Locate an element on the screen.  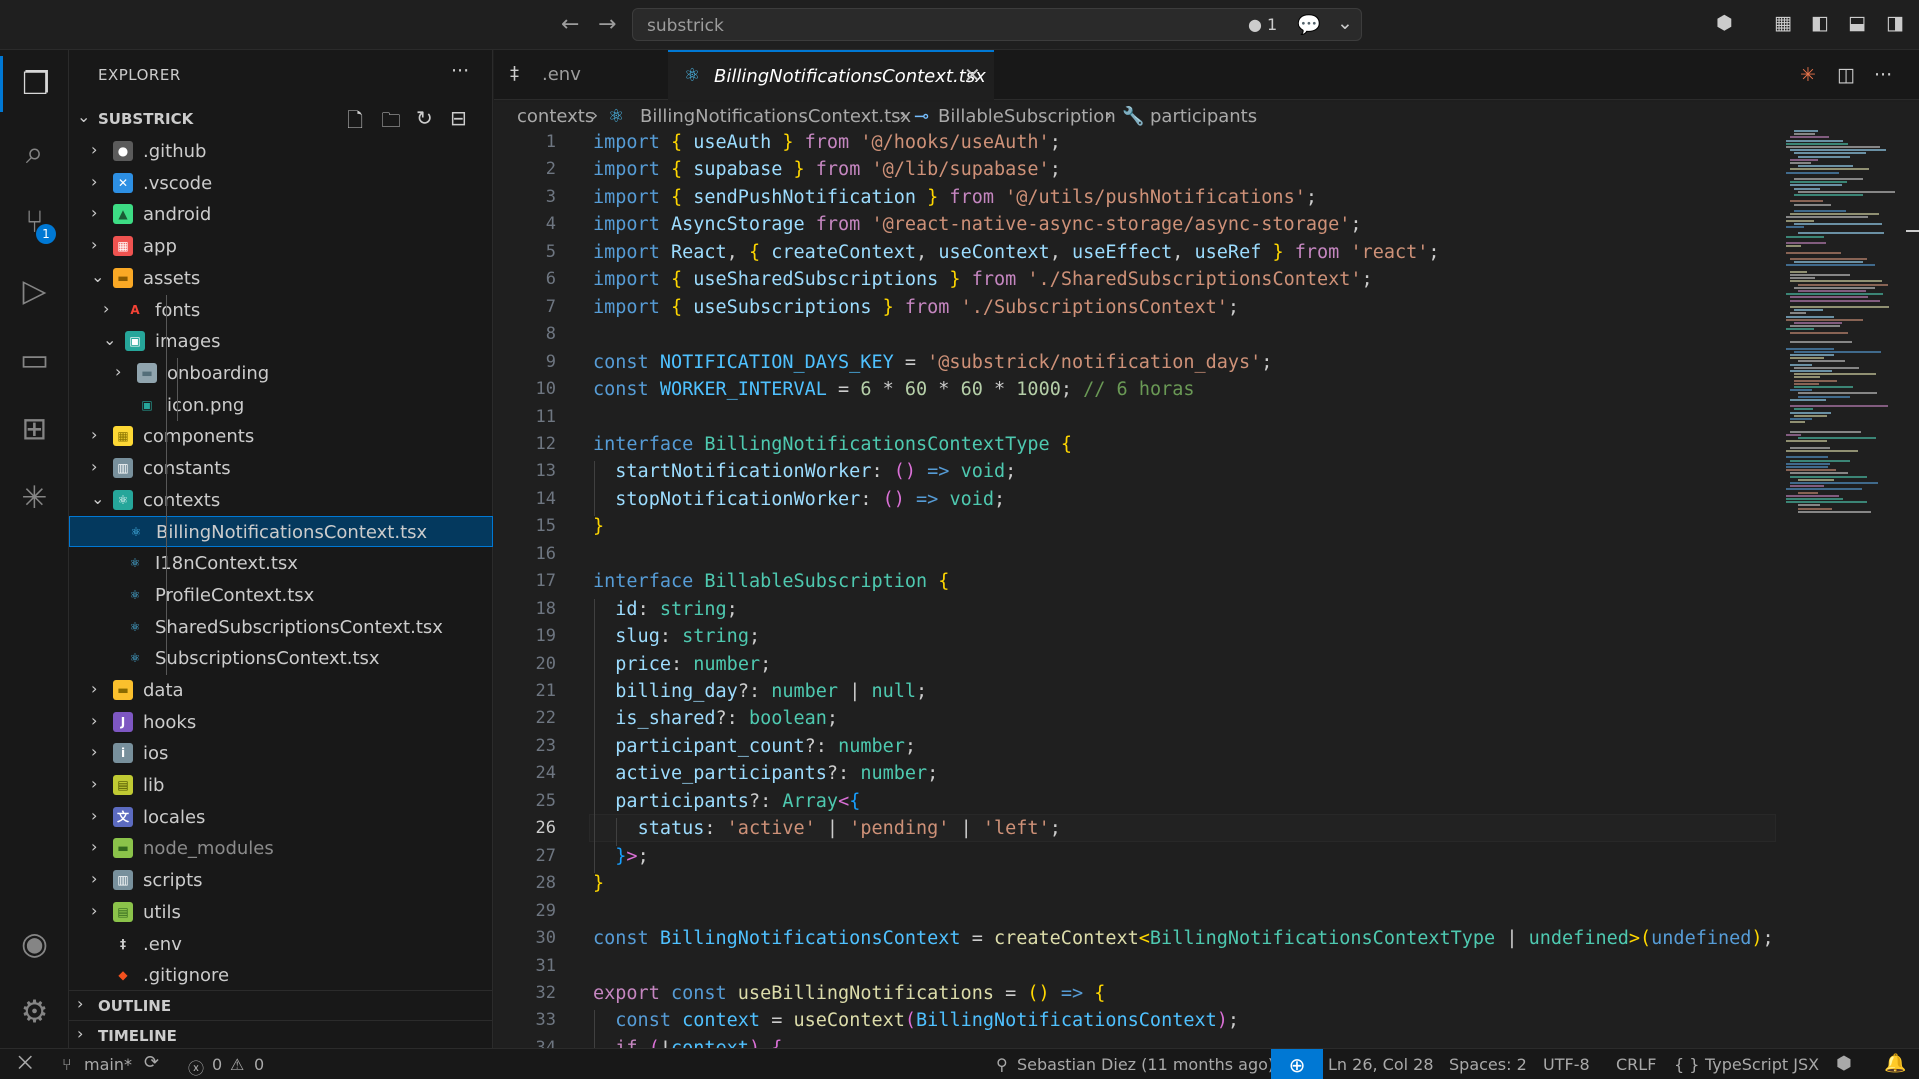
minimap is located at coordinates (1846, 330).